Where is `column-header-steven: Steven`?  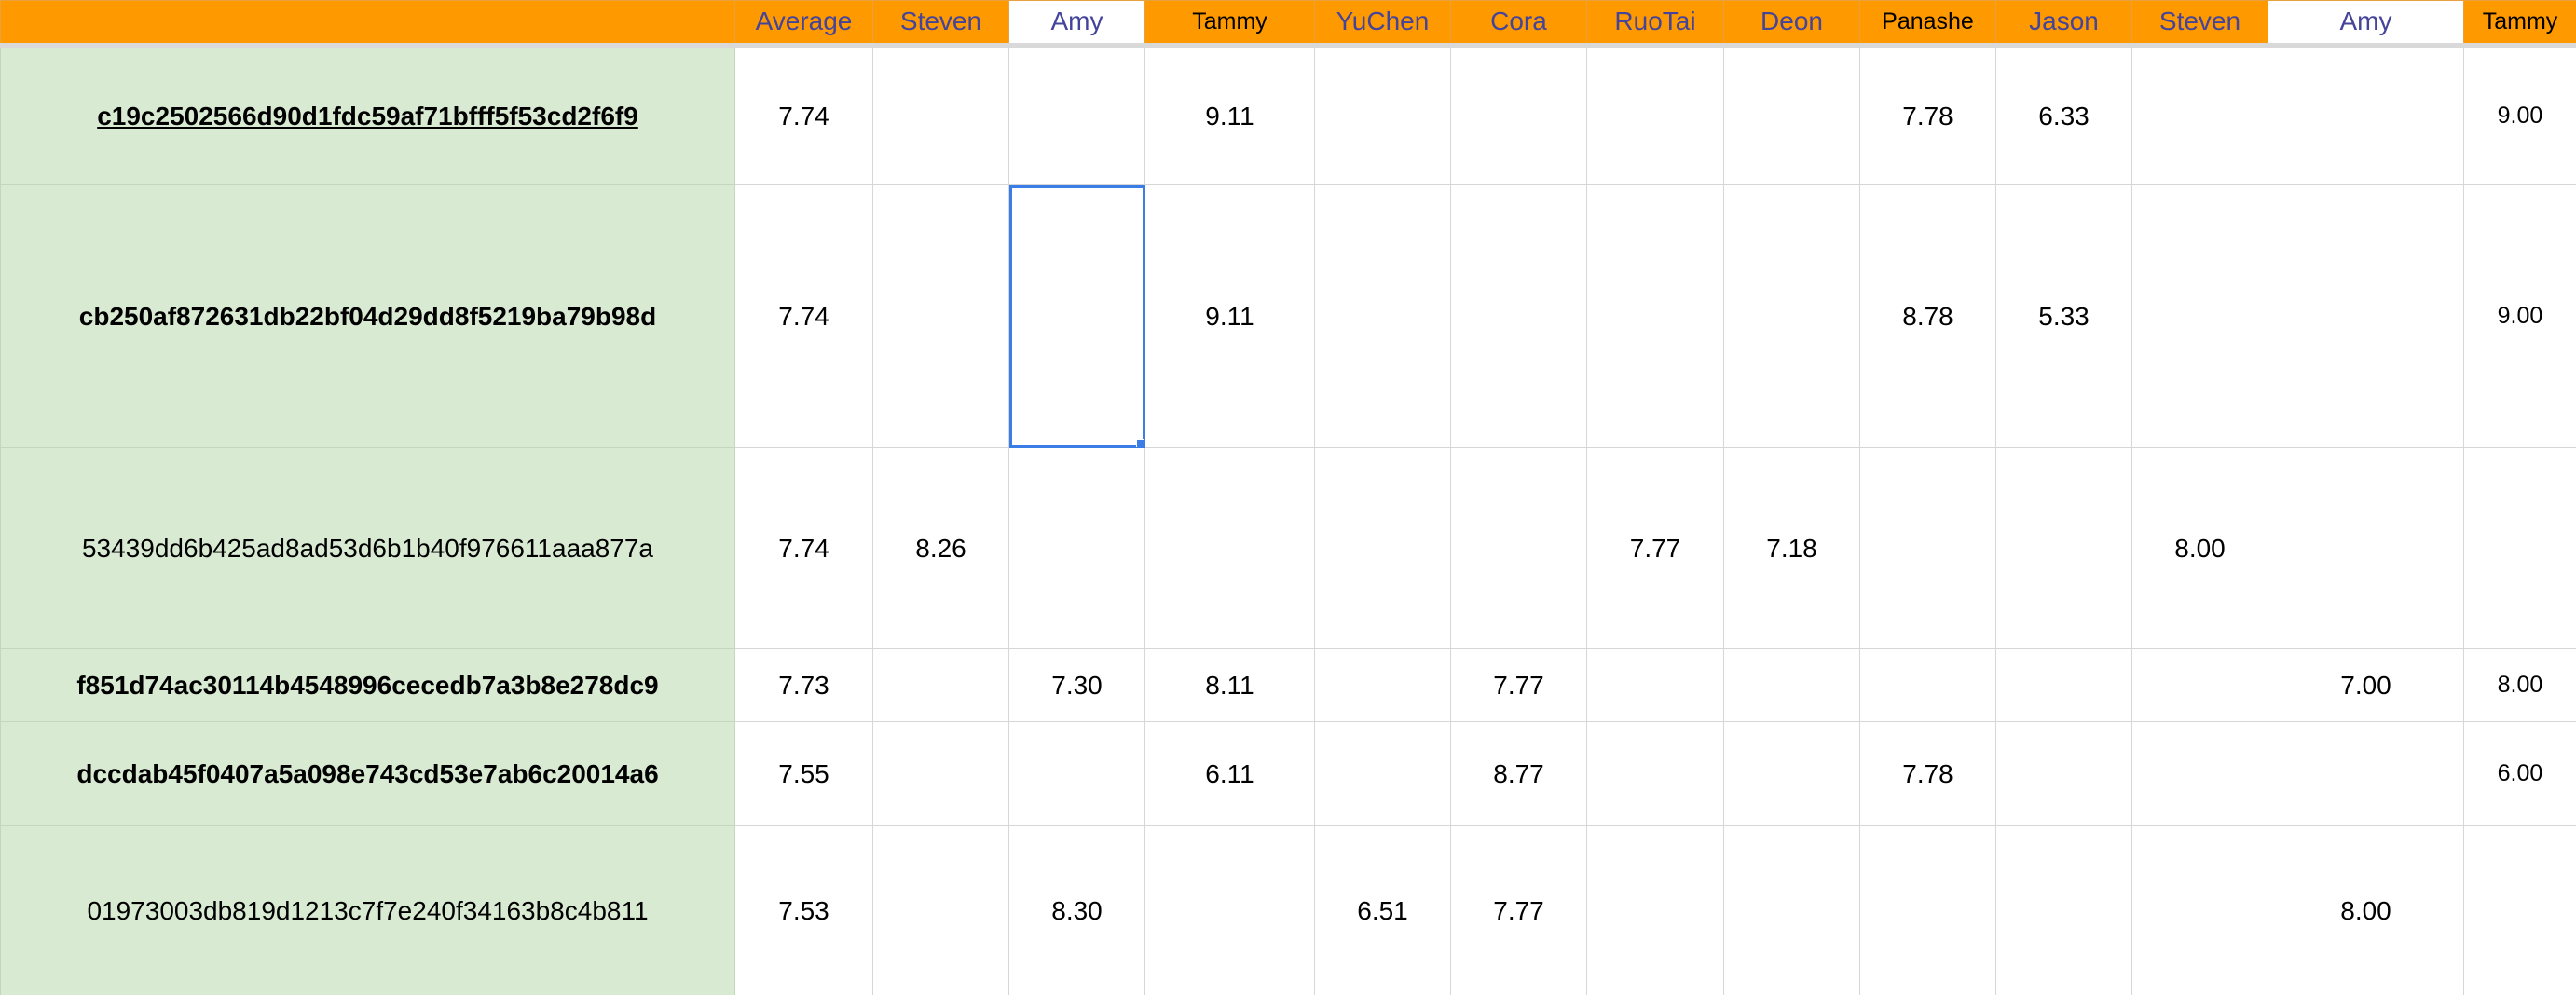
column-header-steven: Steven is located at coordinates (940, 24).